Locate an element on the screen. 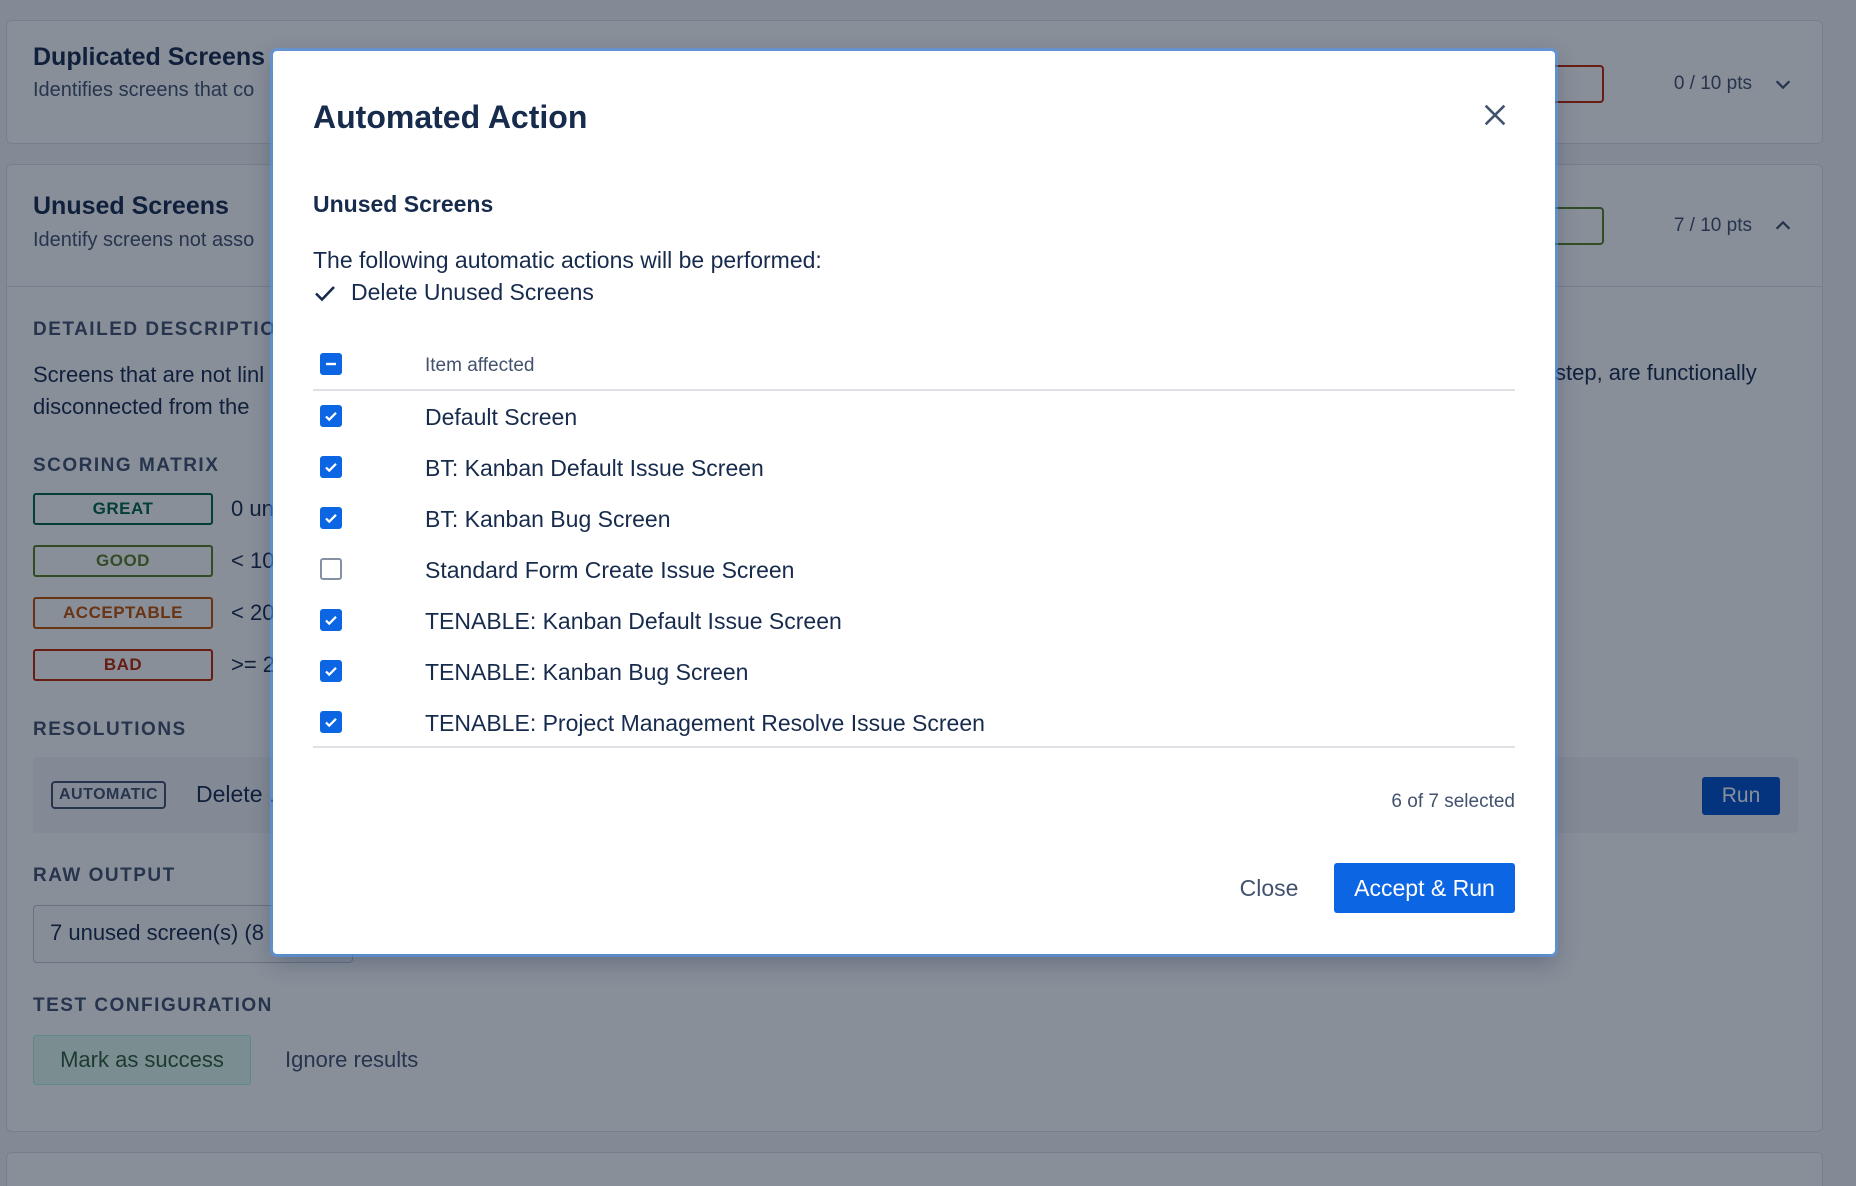 Image resolution: width=1856 pixels, height=1186 pixels. table-row: TENABLE: Kanban Bug Screen is located at coordinates (914, 671).